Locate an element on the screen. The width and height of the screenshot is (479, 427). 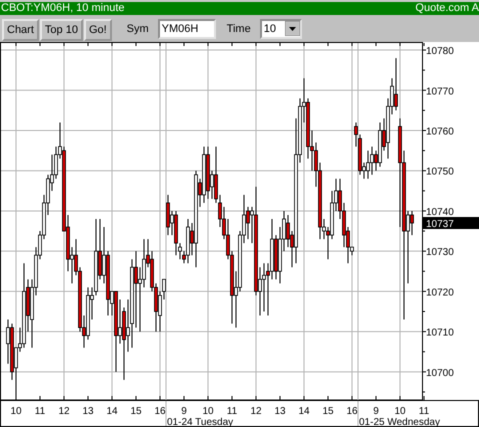
toolbar-button: Go! is located at coordinates (98, 29).